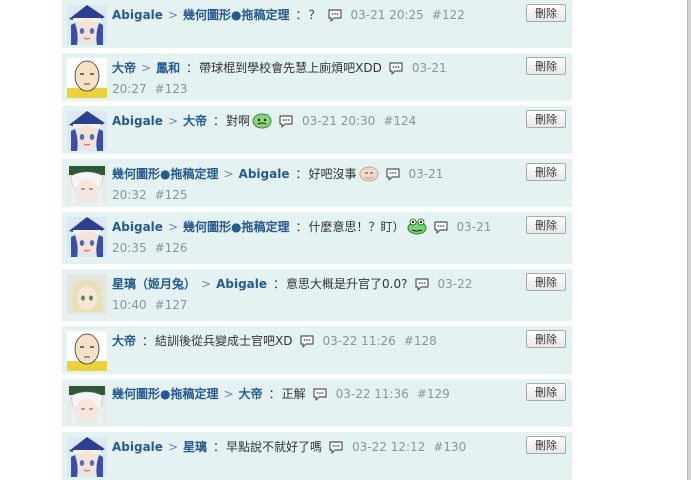 The height and width of the screenshot is (480, 691). What do you see at coordinates (317, 341) in the screenshot?
I see `comment-content: 大帝 ：結訓後從兵變成士官吧XD 03-22 11:26 #128` at bounding box center [317, 341].